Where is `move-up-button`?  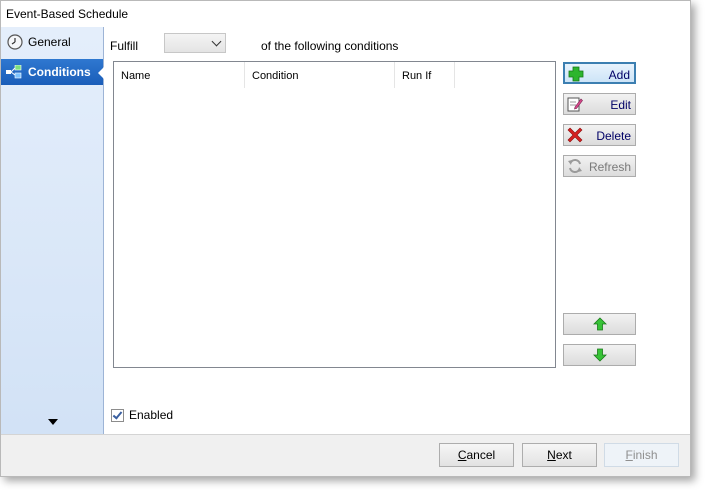
move-up-button is located at coordinates (599, 324).